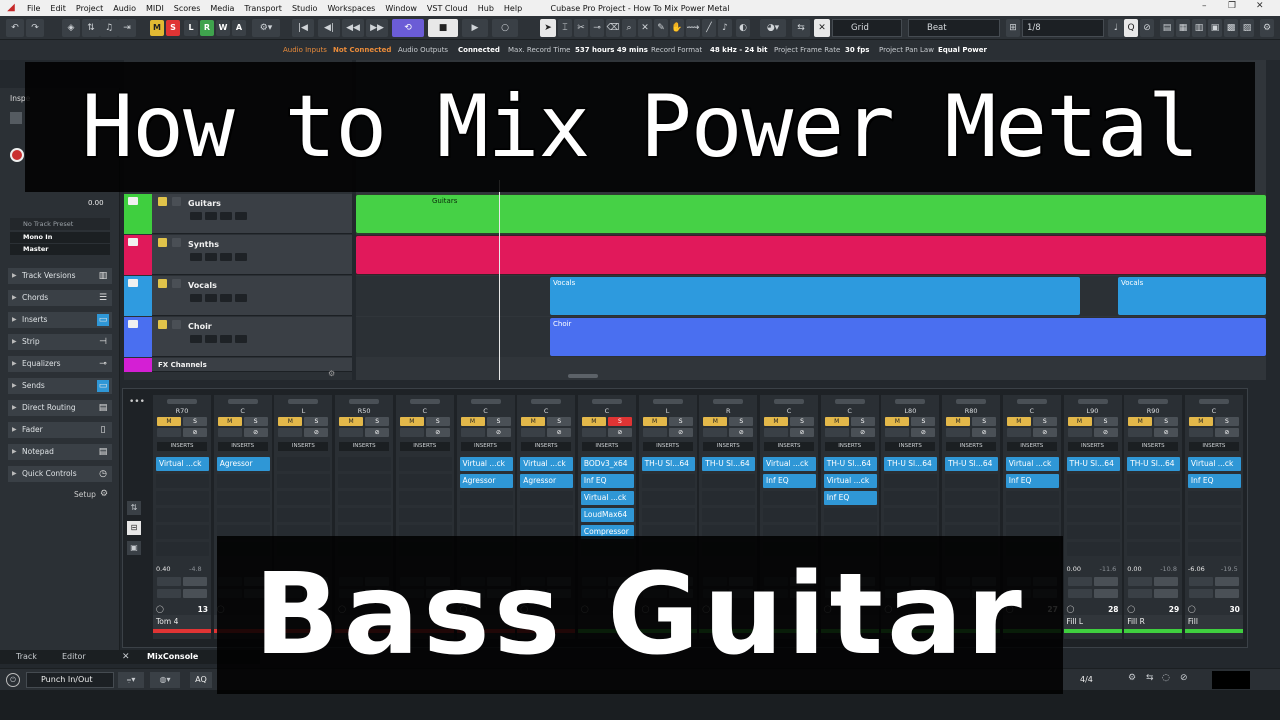 This screenshot has width=1280, height=720. What do you see at coordinates (583, 376) in the screenshot?
I see `horizontal-scrollbar` at bounding box center [583, 376].